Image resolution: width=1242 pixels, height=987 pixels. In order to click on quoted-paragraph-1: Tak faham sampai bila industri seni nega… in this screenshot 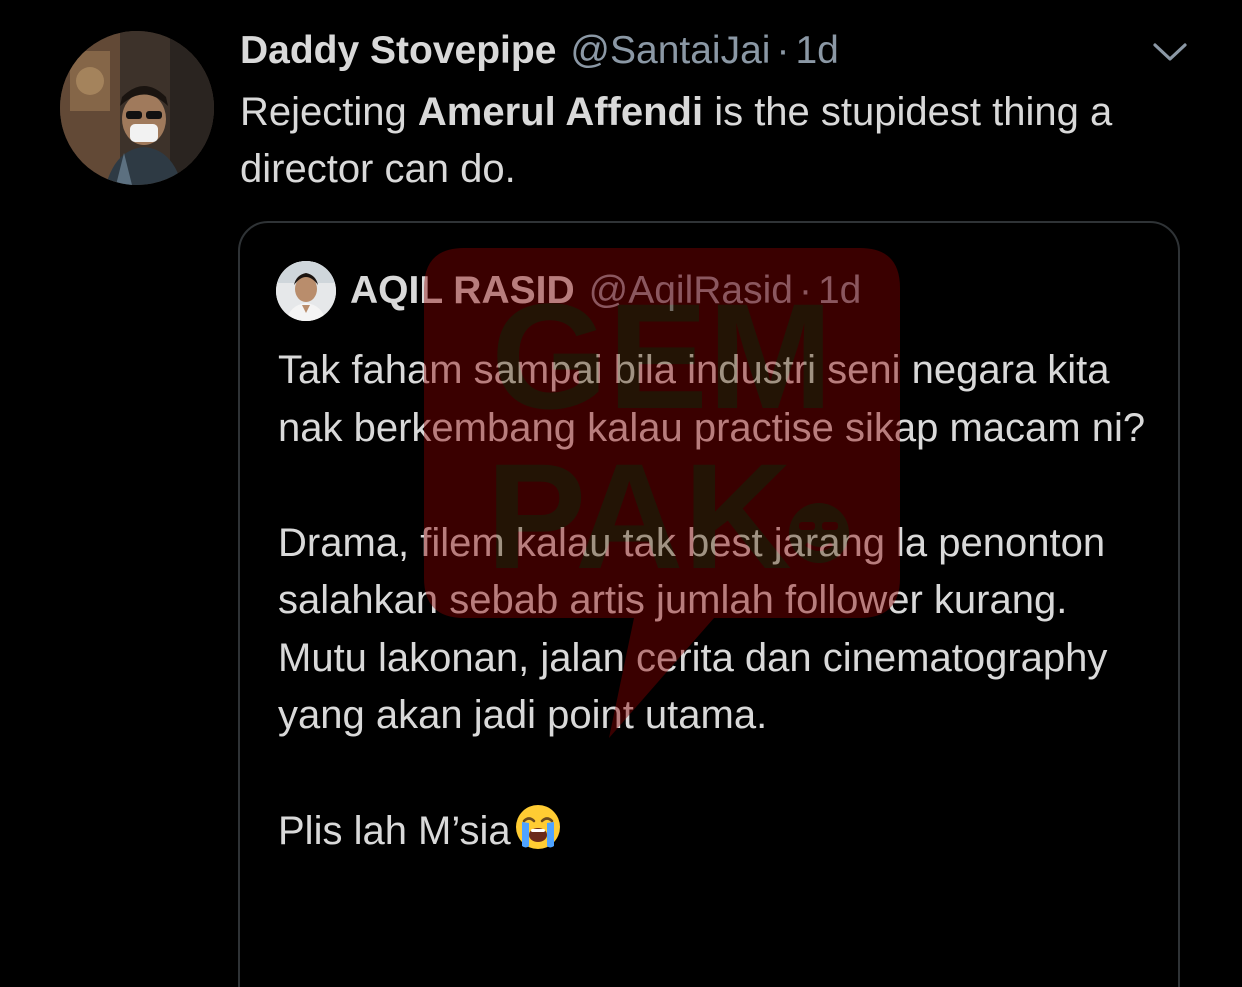, I will do `click(712, 399)`.